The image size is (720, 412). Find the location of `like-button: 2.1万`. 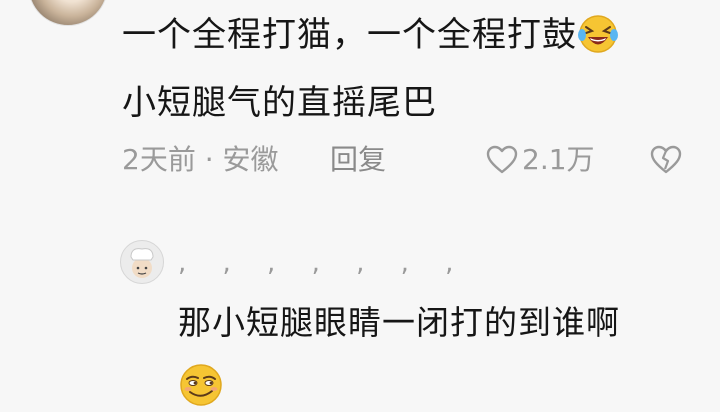

like-button: 2.1万 is located at coordinates (540, 160).